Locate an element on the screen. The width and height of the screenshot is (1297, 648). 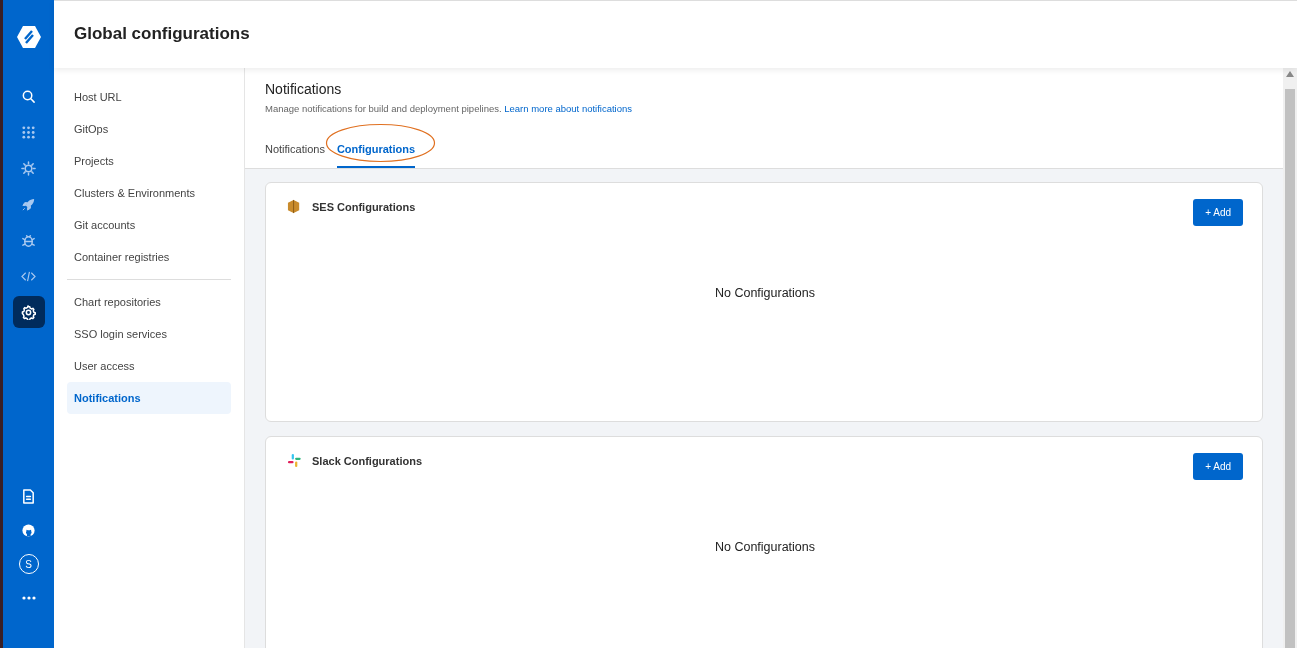
scrollbar is located at coordinates (1290, 358).